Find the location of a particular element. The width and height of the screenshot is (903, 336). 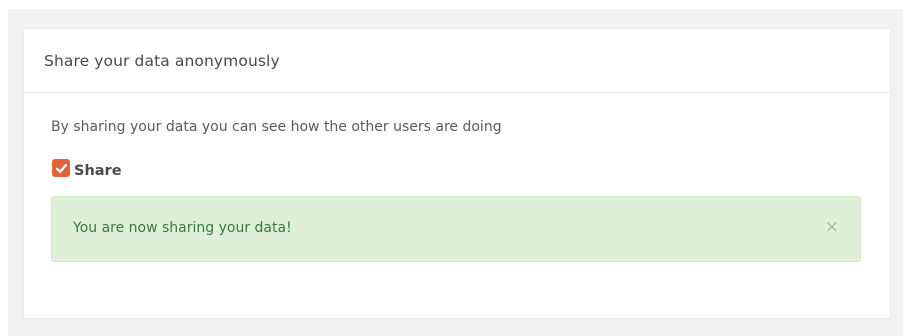

checkmark-icon is located at coordinates (61, 168).